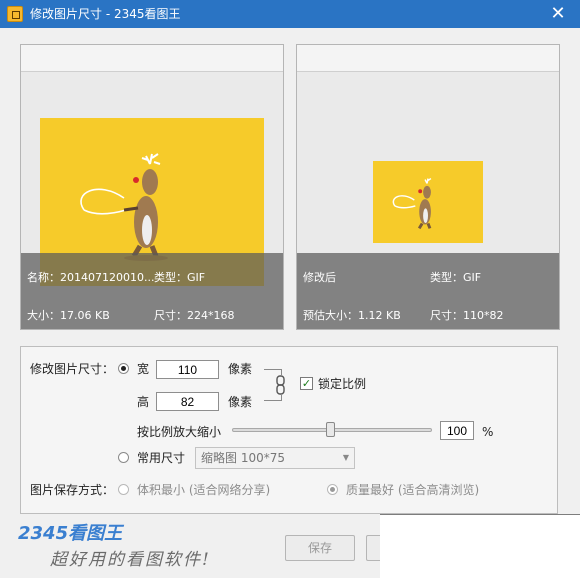 This screenshot has height=578, width=580. Describe the element at coordinates (240, 369) in the screenshot. I see `width-unit: 像素` at that location.